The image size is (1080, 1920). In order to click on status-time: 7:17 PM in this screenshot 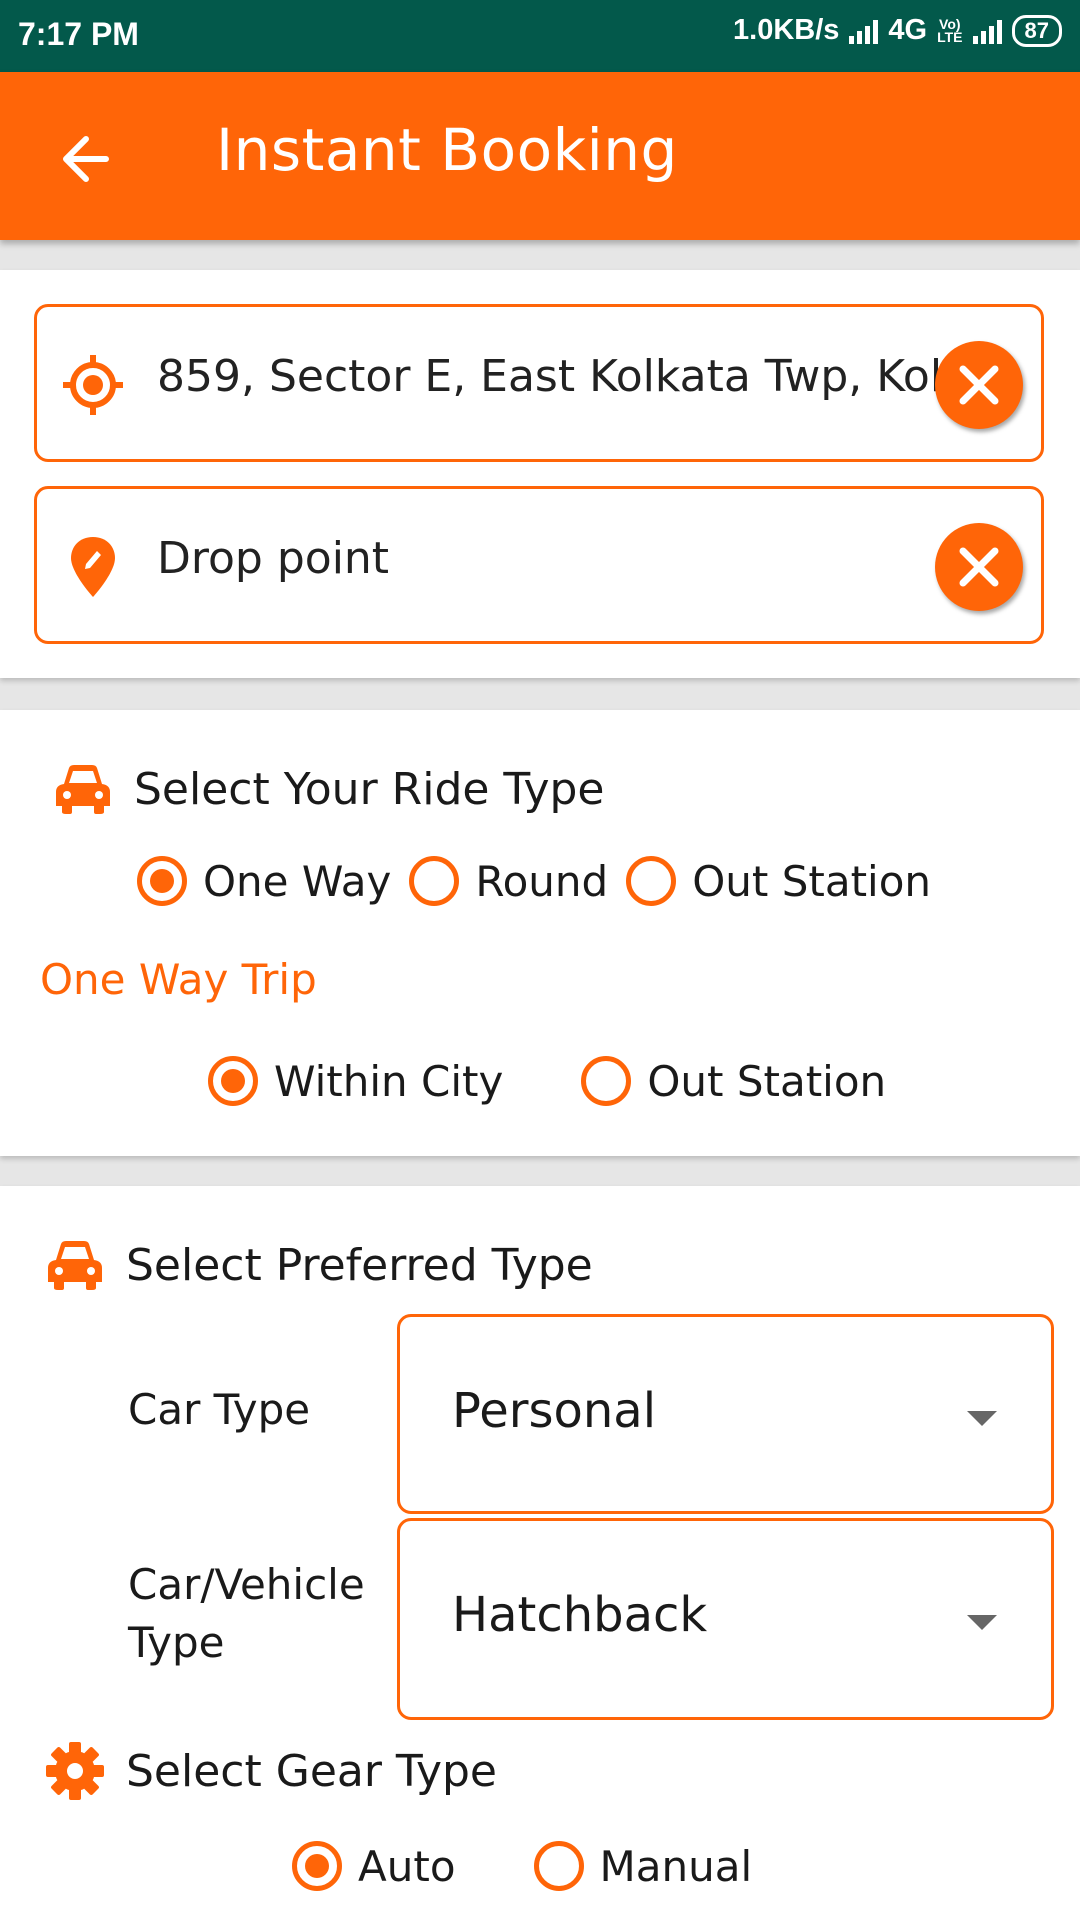, I will do `click(78, 34)`.